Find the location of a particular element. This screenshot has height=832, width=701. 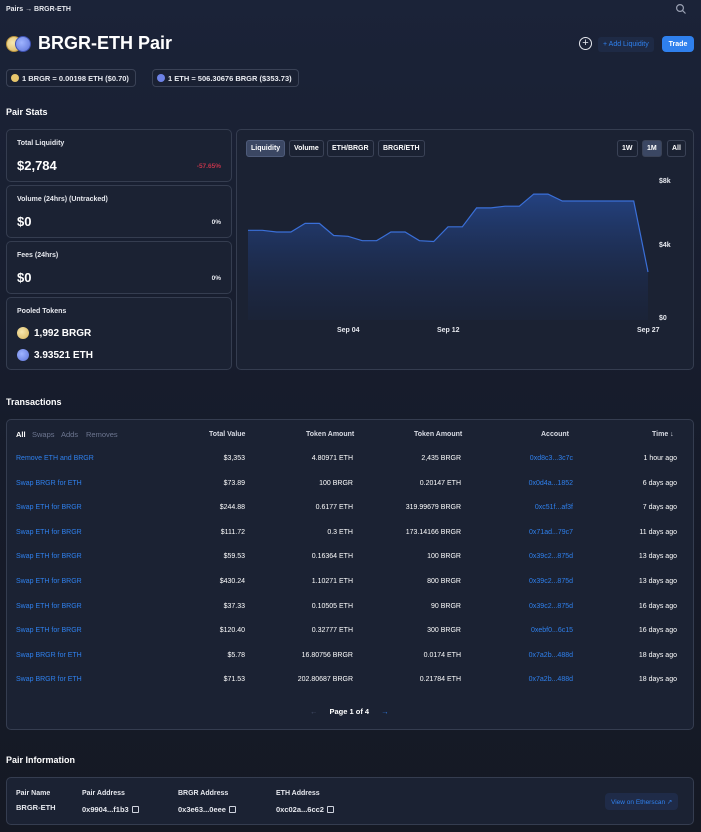

header-token-amount-1: Token Amount is located at coordinates (330, 434).